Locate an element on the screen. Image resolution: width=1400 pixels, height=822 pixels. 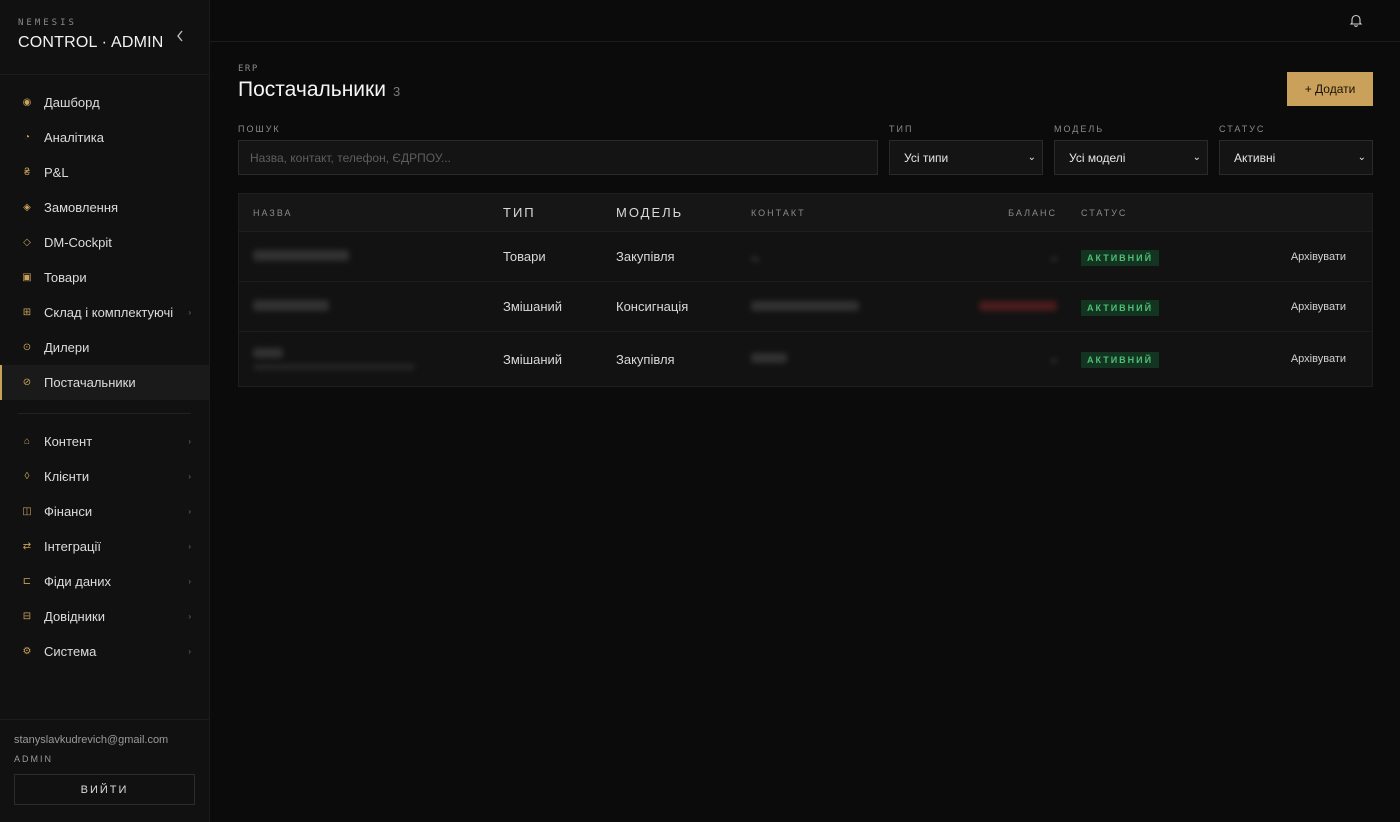
column-header-contact: КОНТАКТ is located at coordinates (841, 213).